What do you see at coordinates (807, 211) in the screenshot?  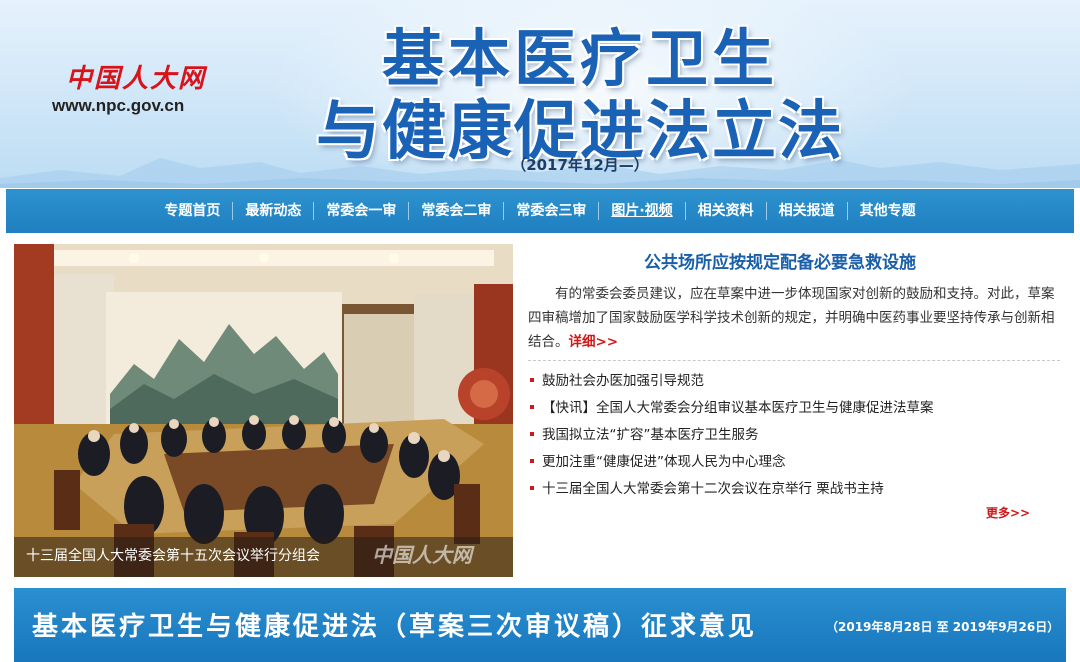 I see `nav-item-reports: 相关报道` at bounding box center [807, 211].